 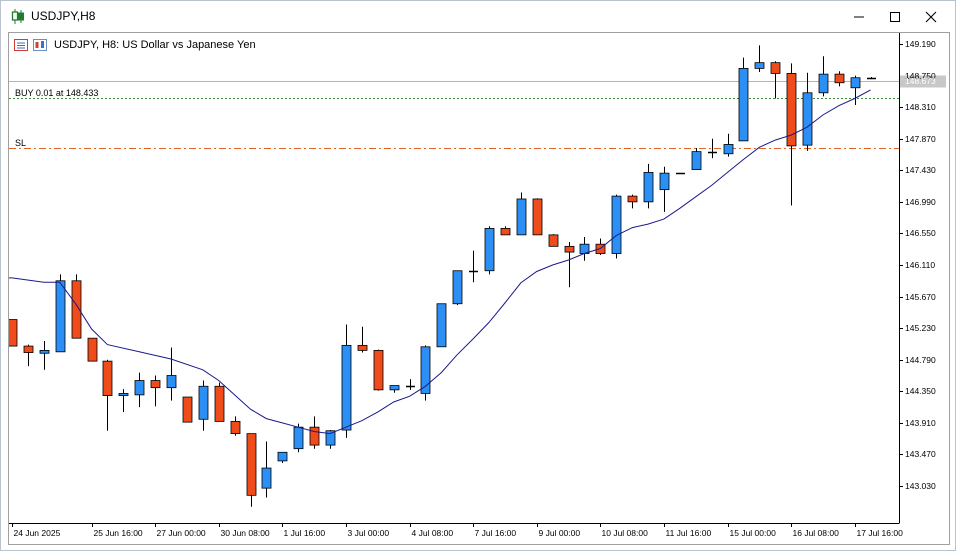 I want to click on price-tick-label: 144.790, so click(x=920, y=359).